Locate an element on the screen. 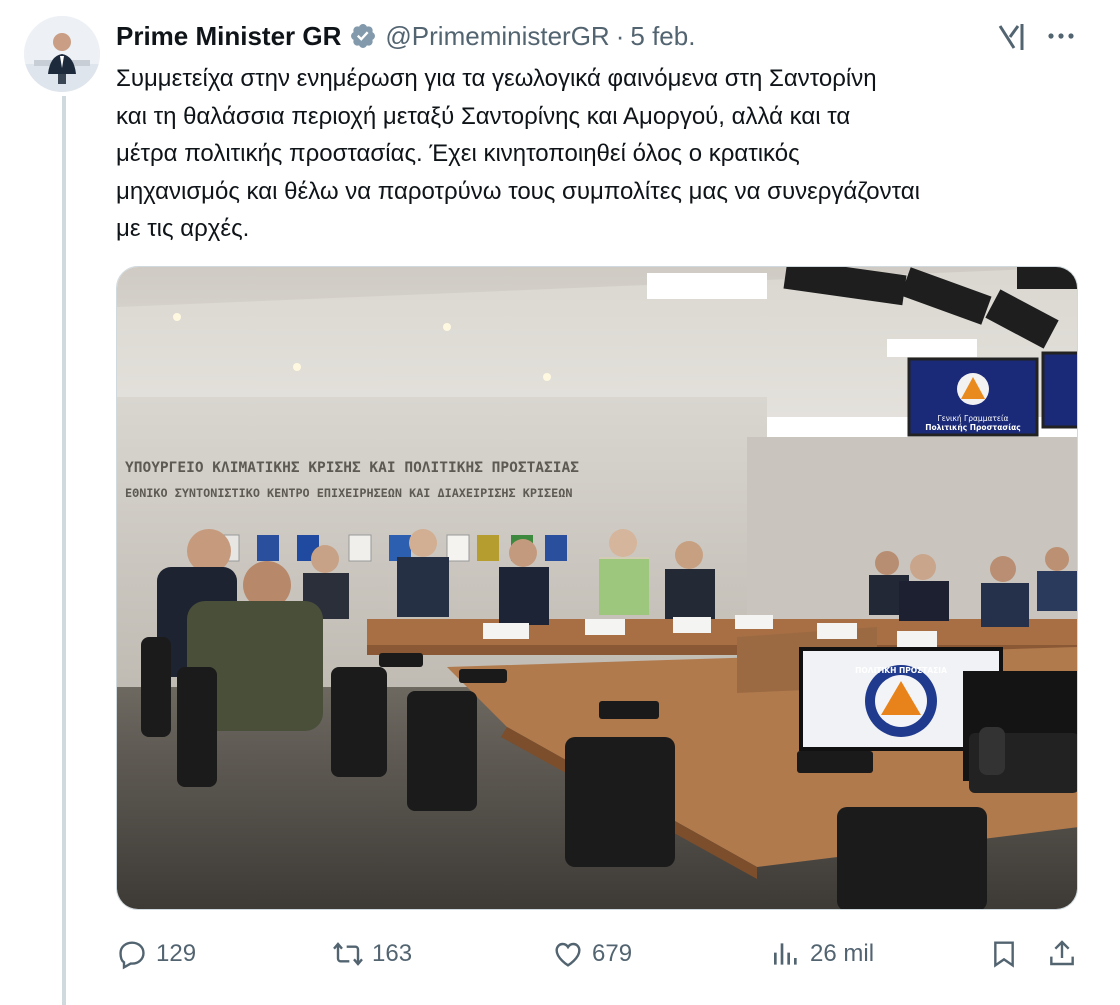  like-button: 679 is located at coordinates (592, 954).